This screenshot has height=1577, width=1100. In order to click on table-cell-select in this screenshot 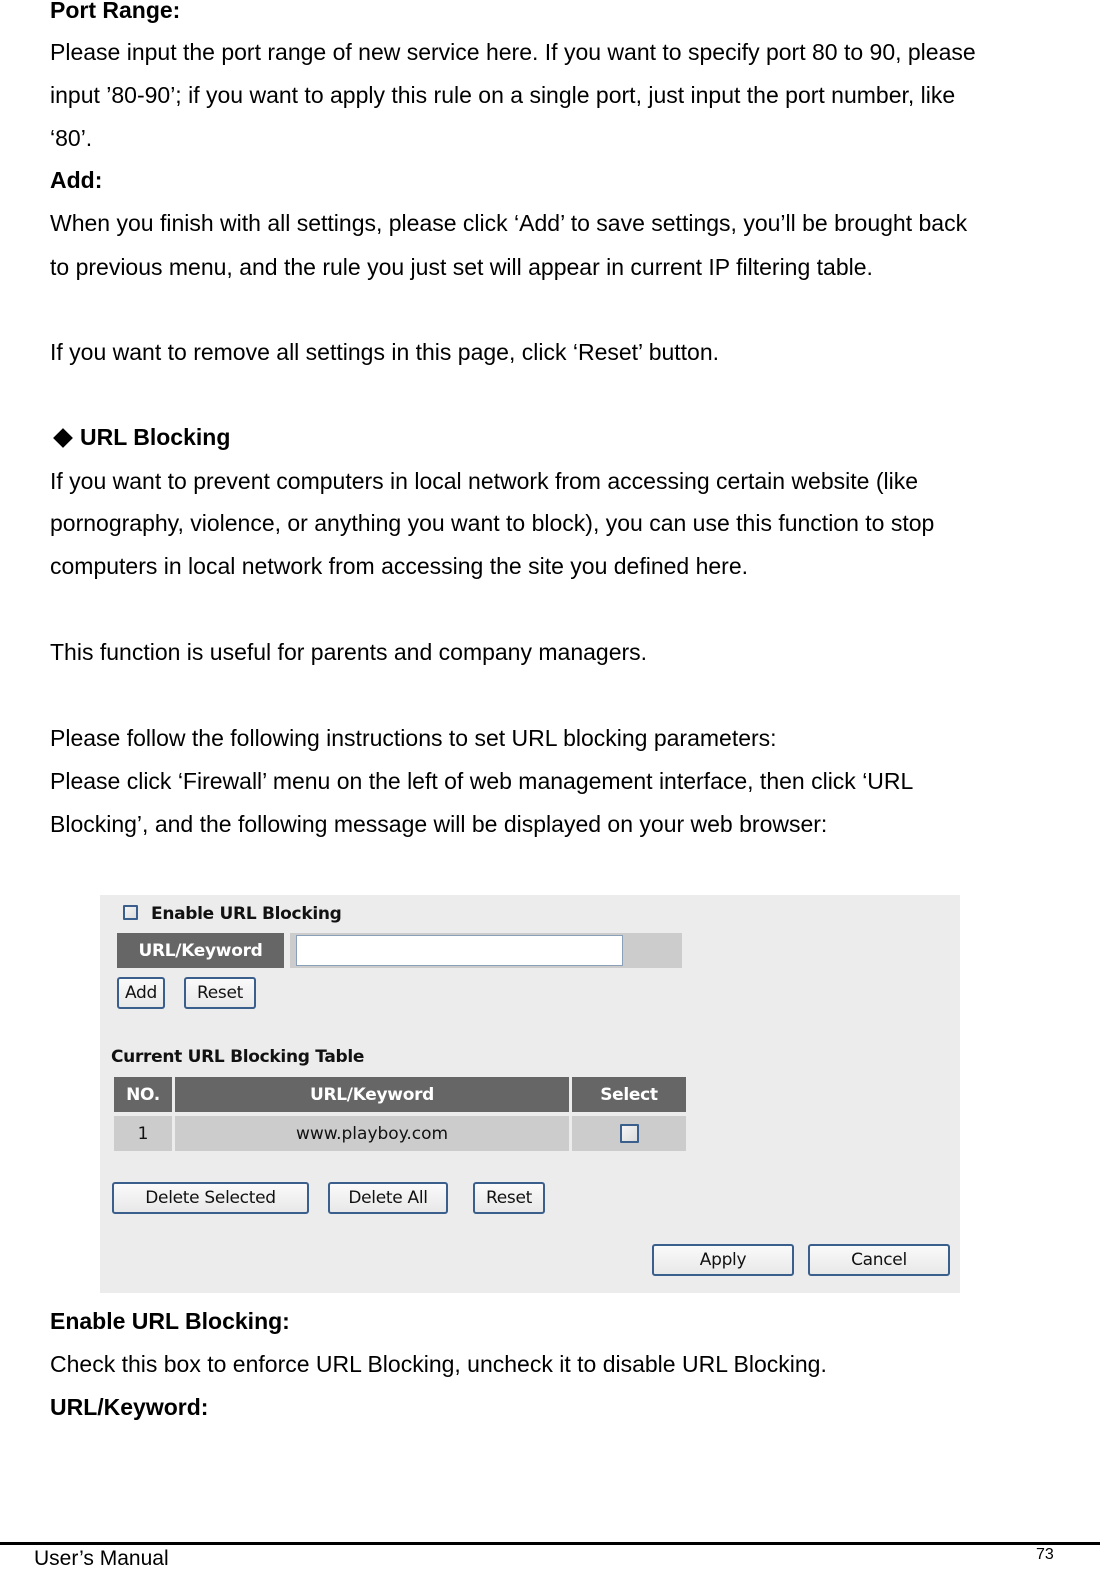, I will do `click(629, 1133)`.